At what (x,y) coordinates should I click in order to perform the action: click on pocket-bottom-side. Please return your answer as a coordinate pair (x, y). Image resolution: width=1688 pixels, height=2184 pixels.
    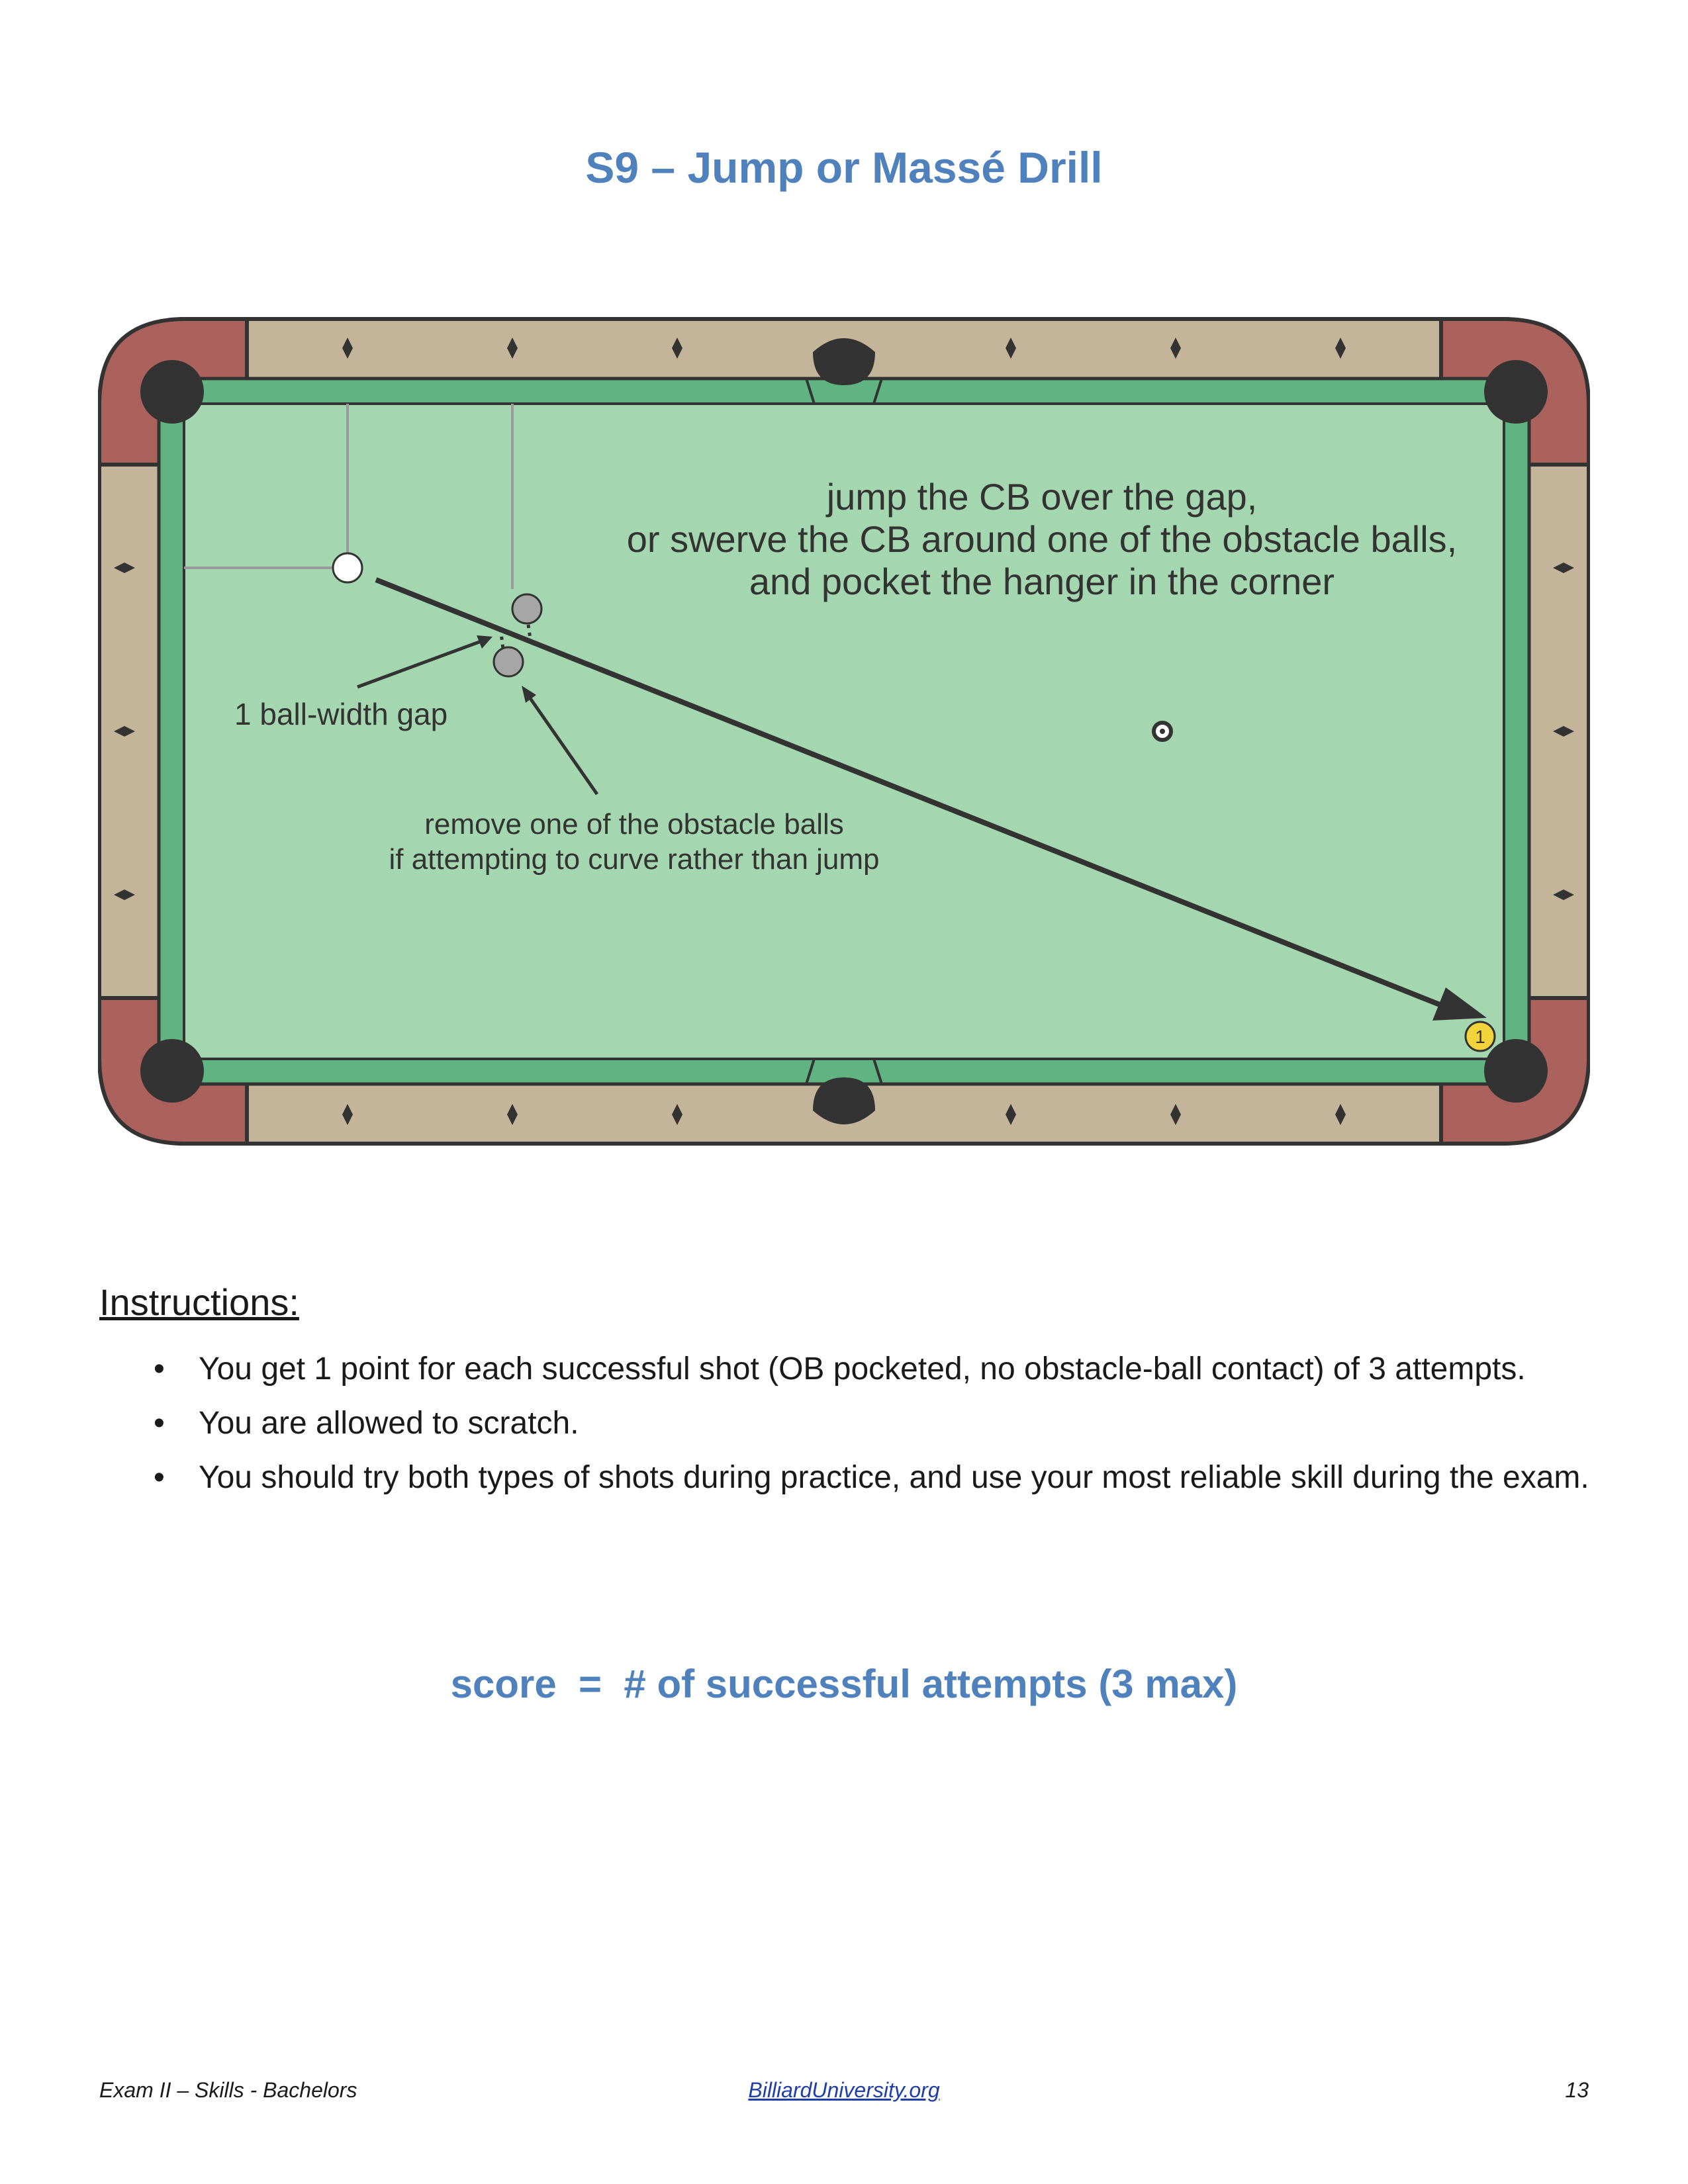
    Looking at the image, I should click on (844, 1100).